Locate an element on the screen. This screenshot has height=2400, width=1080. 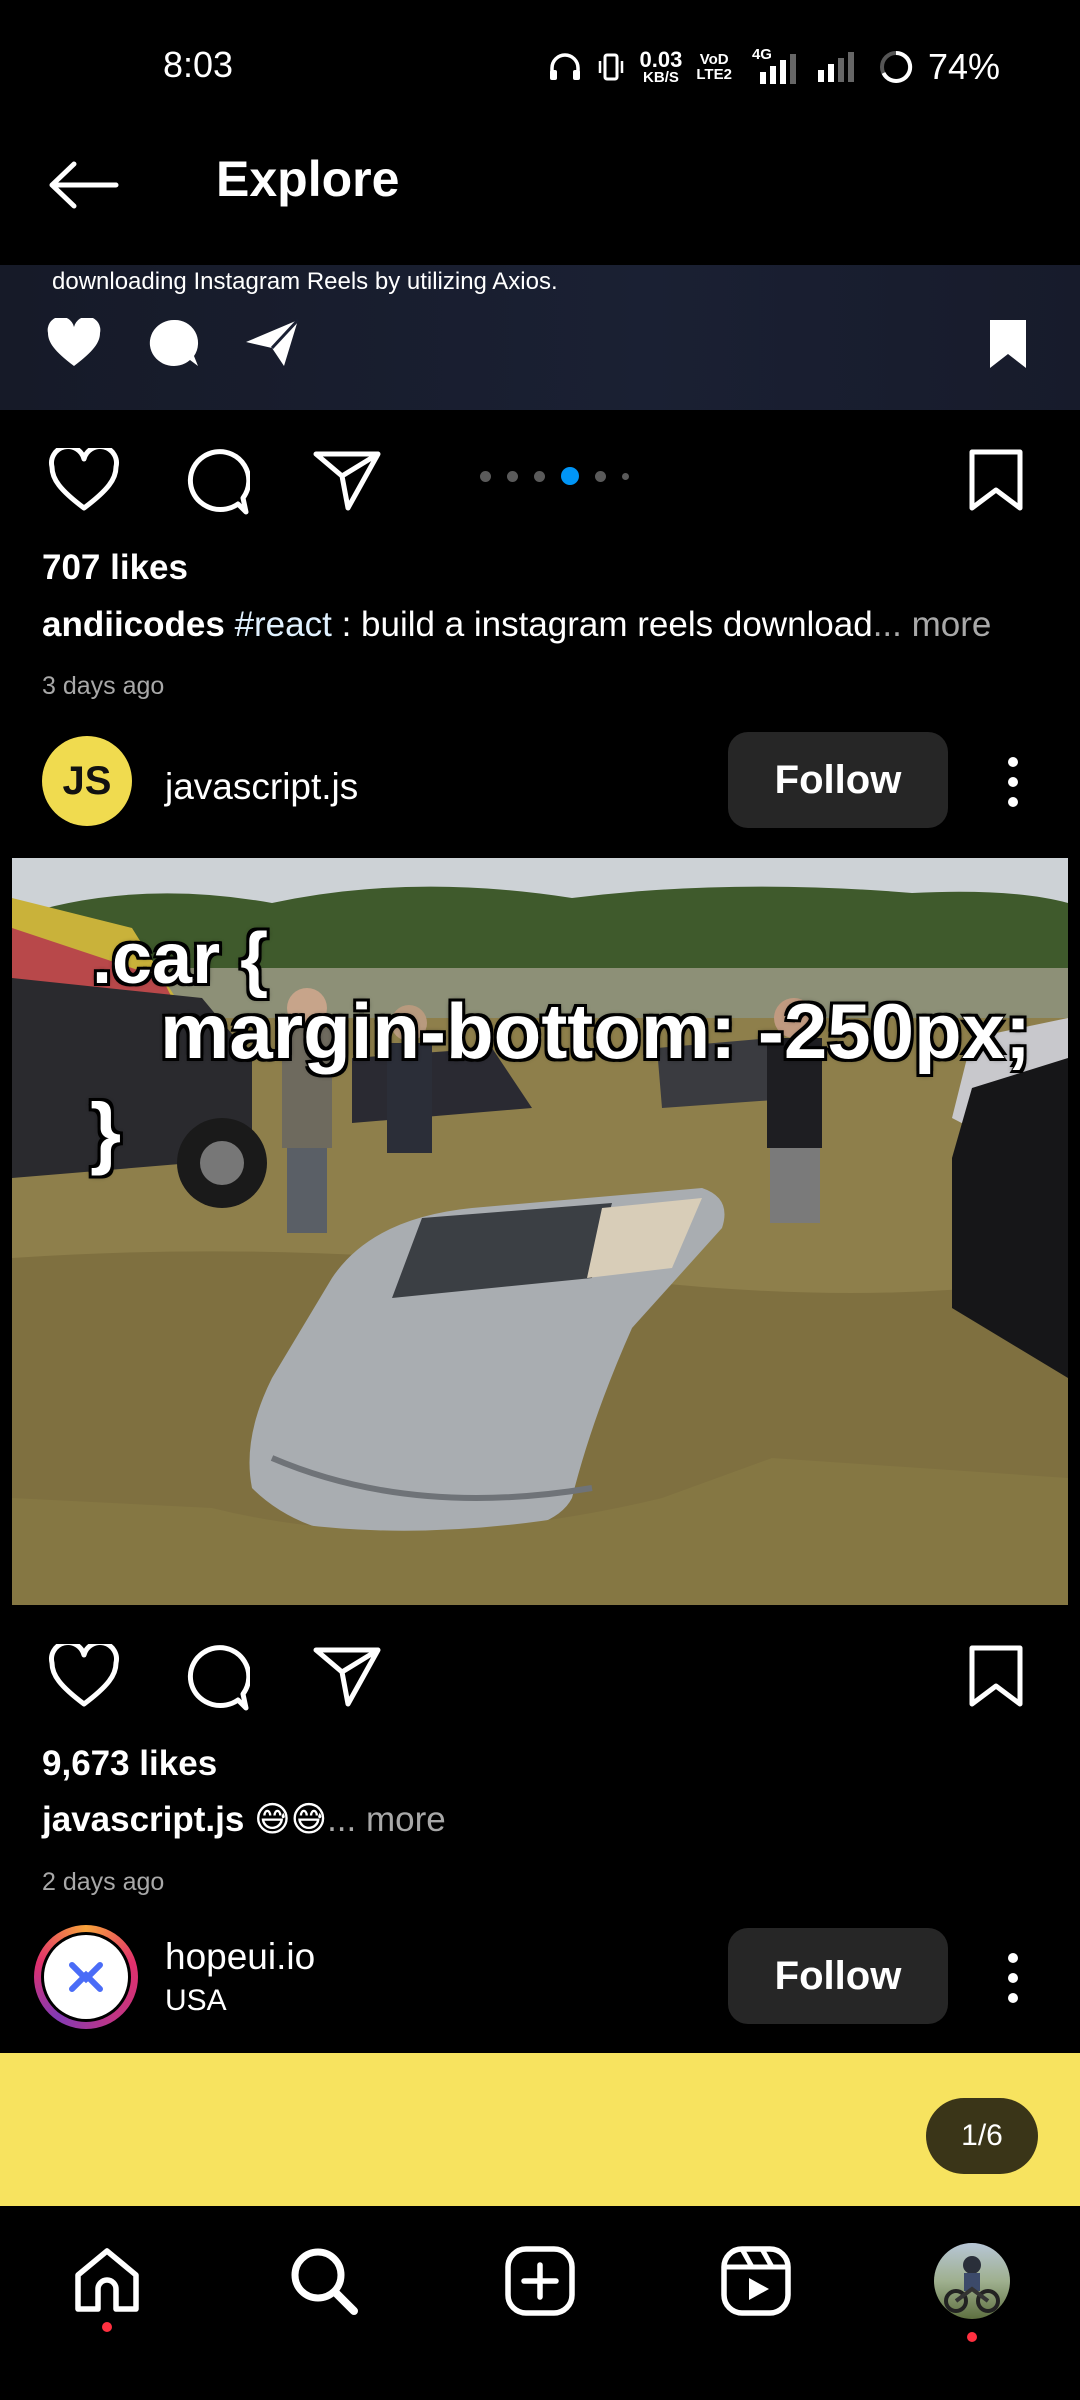
post-timestamp: 2 days ago is located at coordinates (103, 1882).